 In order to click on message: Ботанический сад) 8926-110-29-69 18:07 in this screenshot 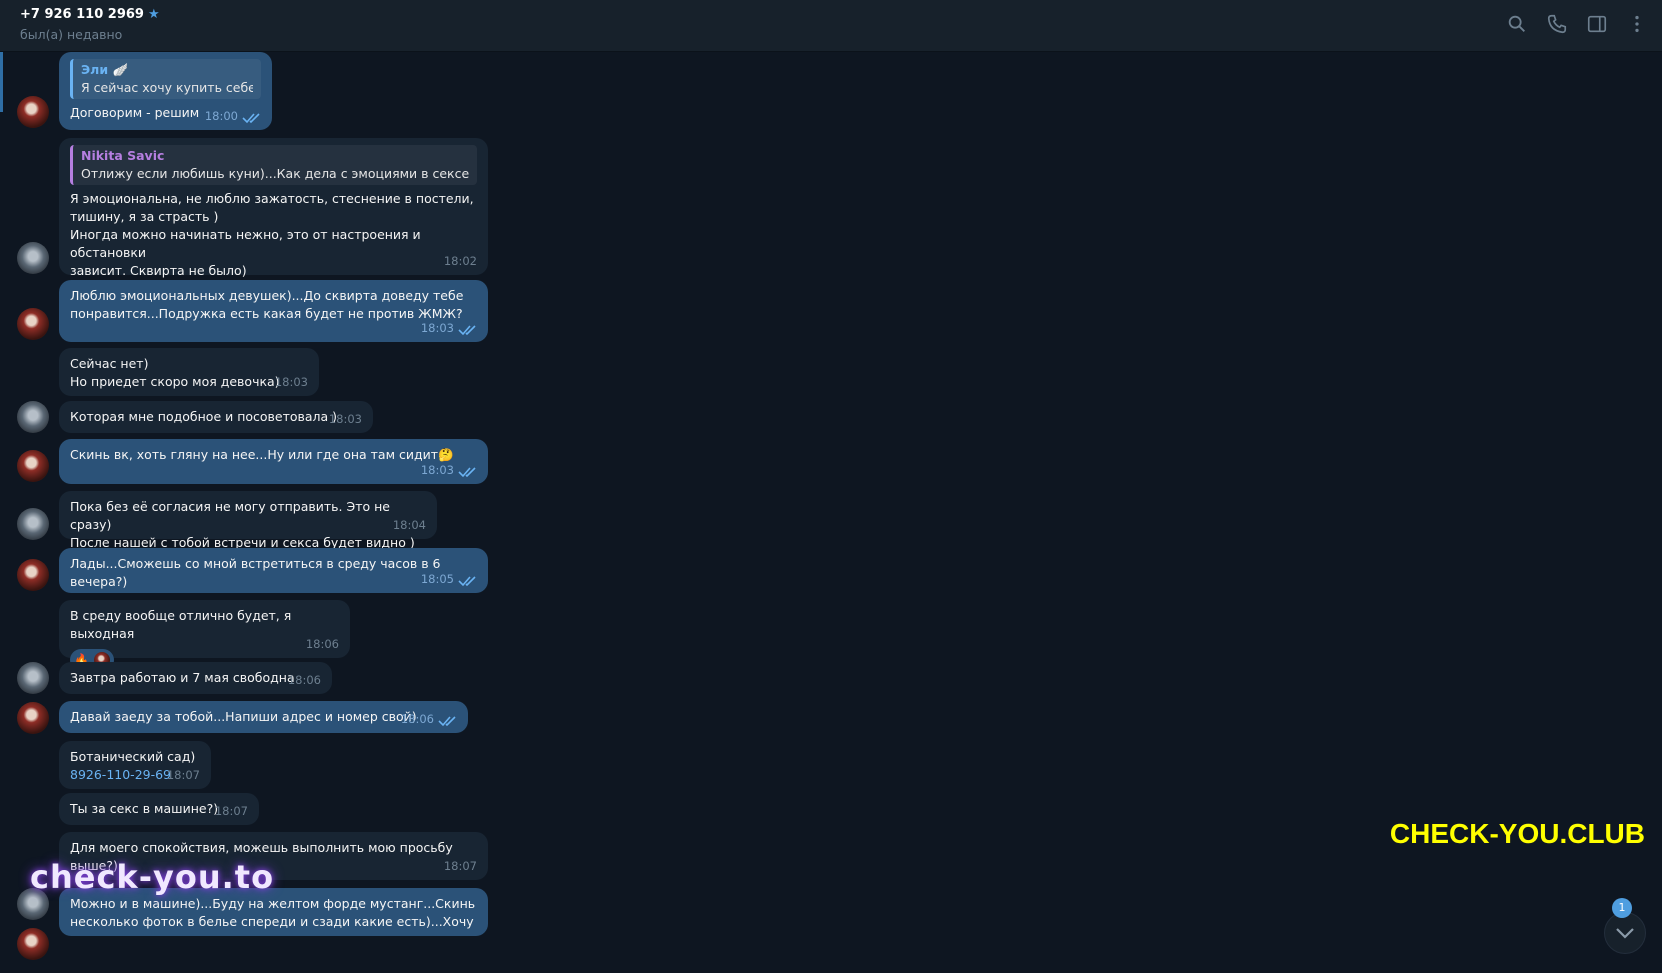, I will do `click(135, 765)`.